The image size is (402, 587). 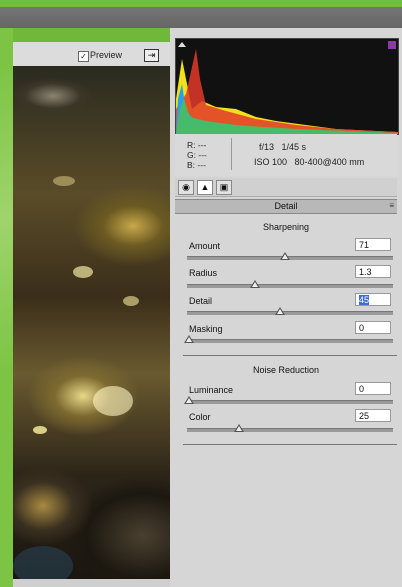 What do you see at coordinates (391, 205) in the screenshot?
I see `panel-menu-icon: ≡` at bounding box center [391, 205].